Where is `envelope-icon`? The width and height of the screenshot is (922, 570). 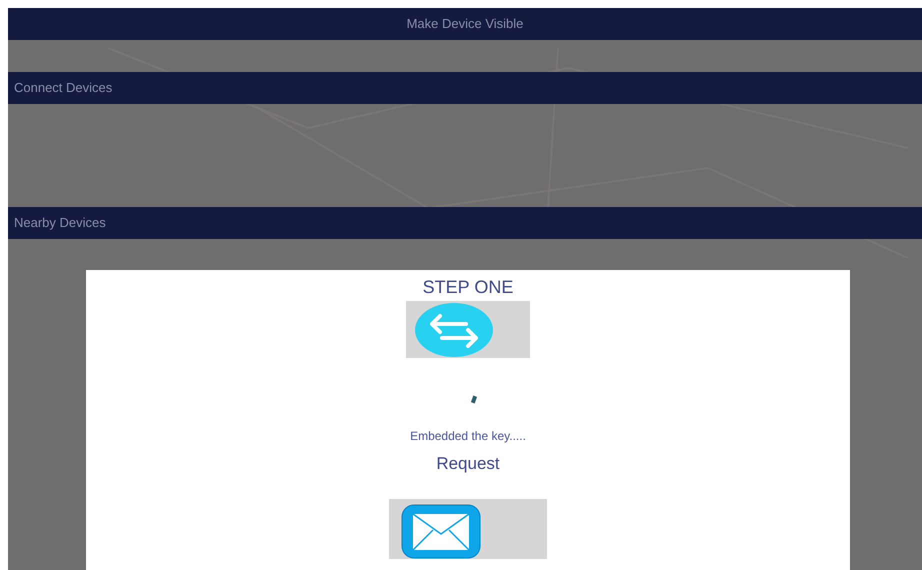
envelope-icon is located at coordinates (441, 531).